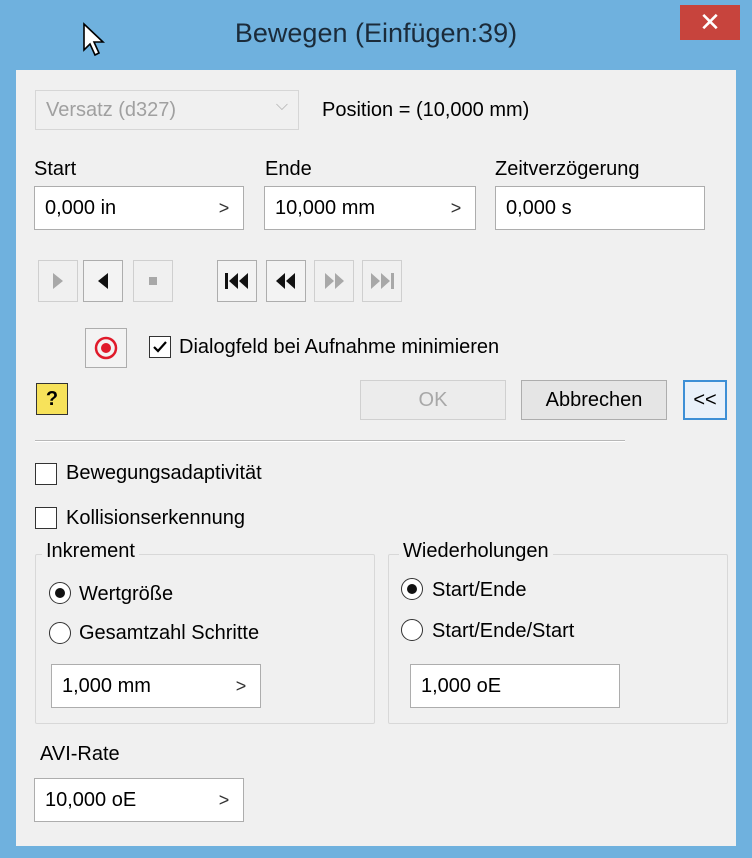 Image resolution: width=752 pixels, height=858 pixels. Describe the element at coordinates (476, 551) in the screenshot. I see `repetitions-group-title: Wiederholungen` at that location.